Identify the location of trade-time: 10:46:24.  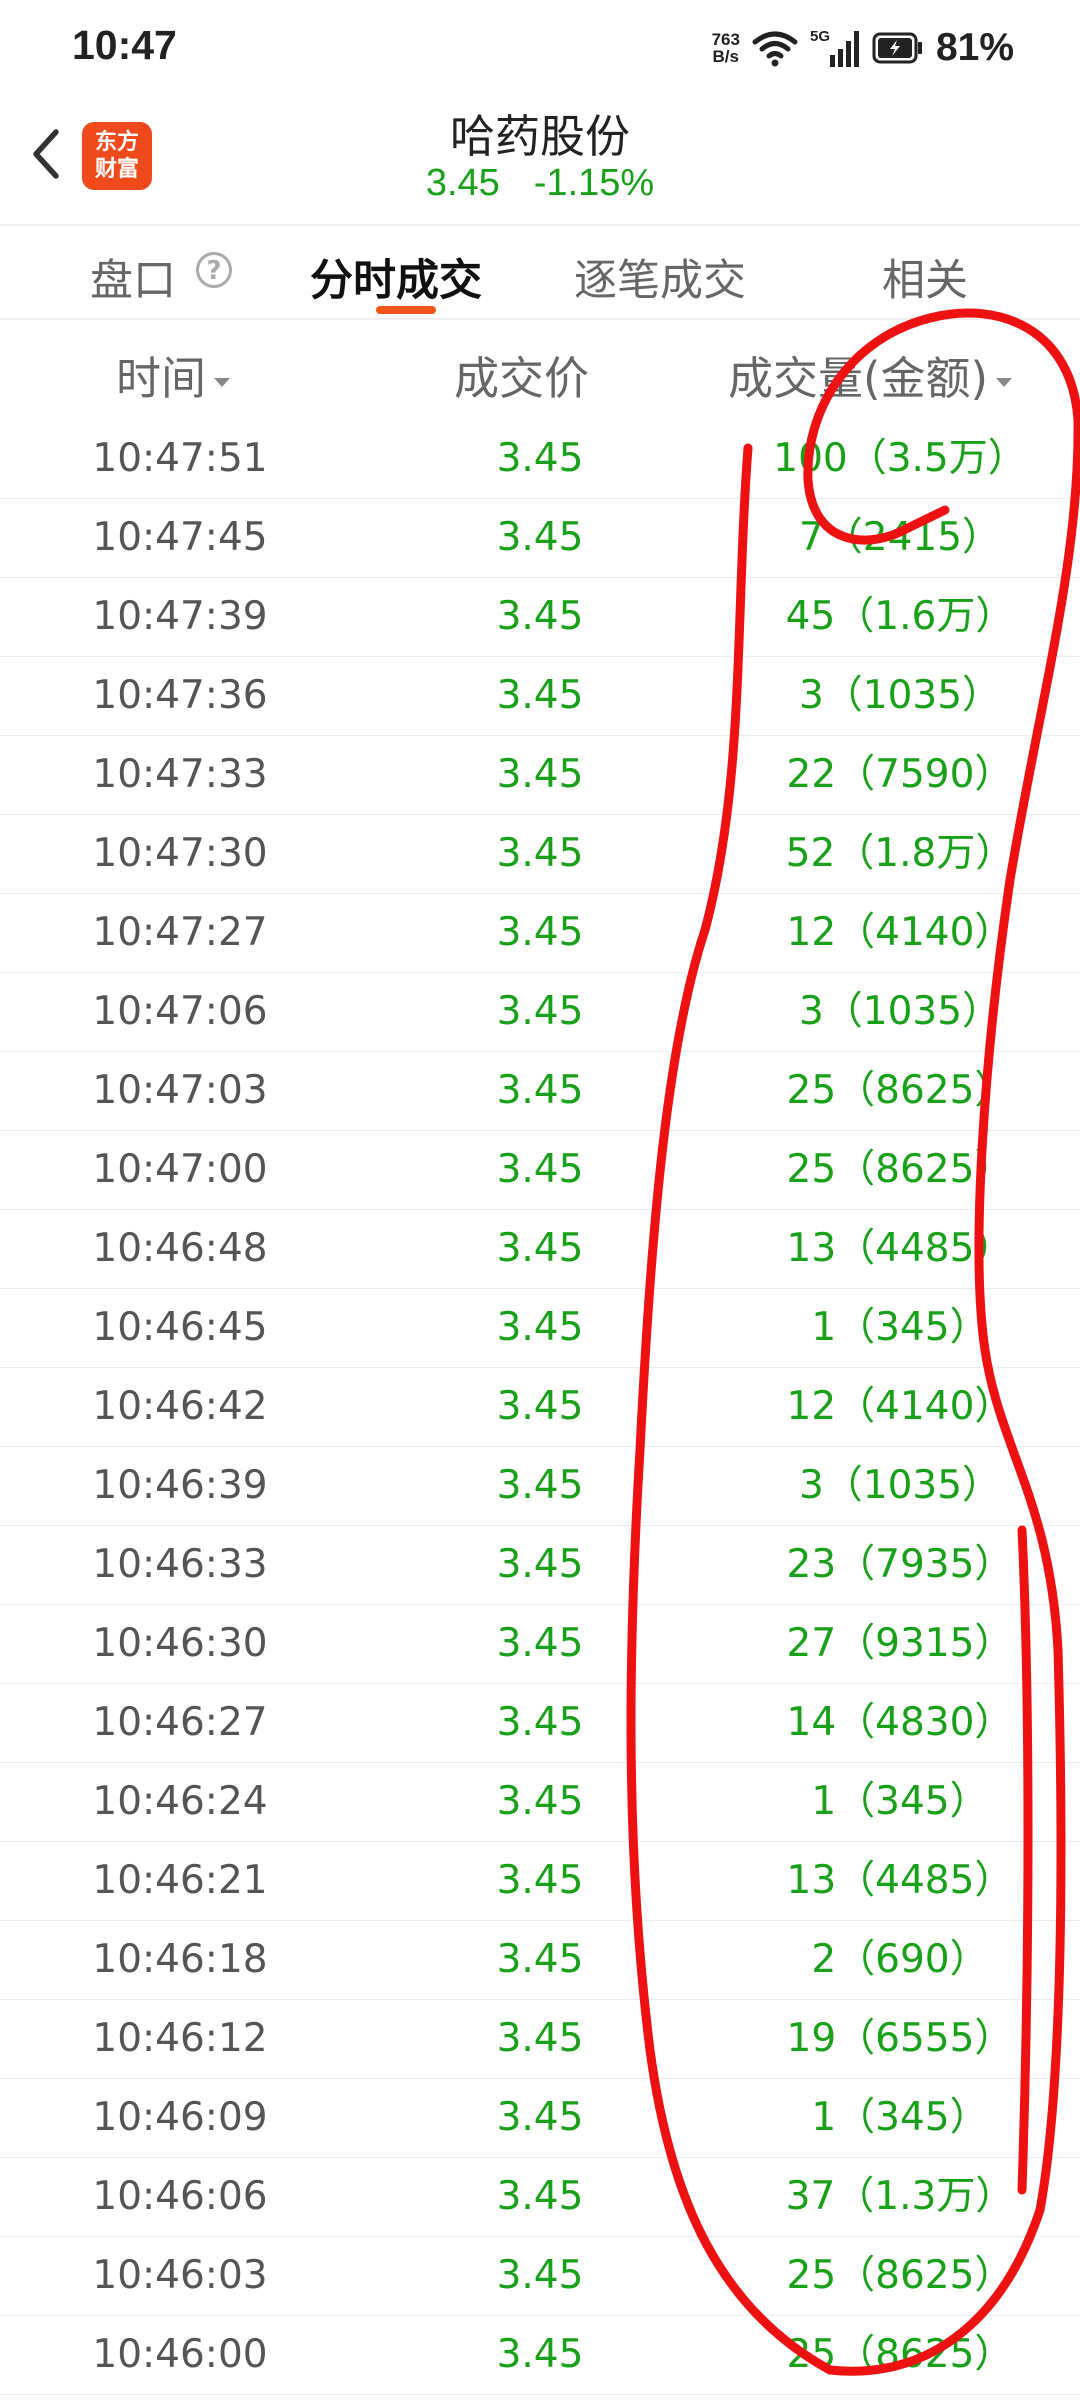
(180, 1801).